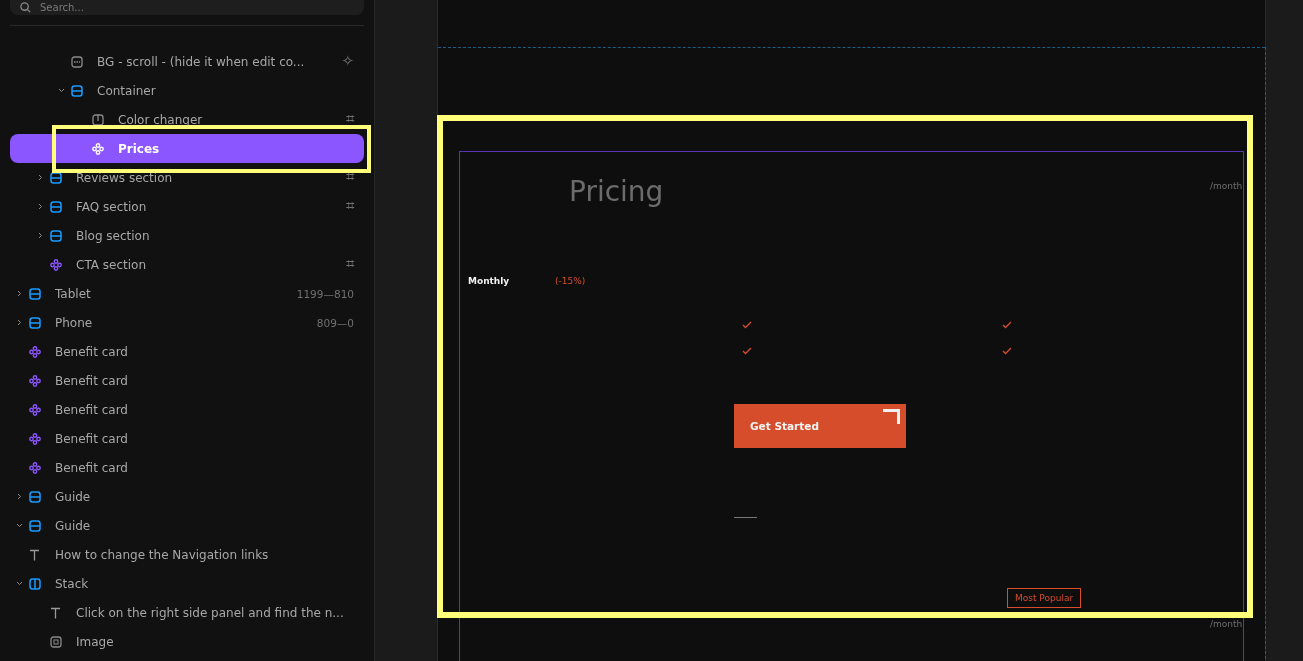  I want to click on layer-item: CTA section ⌗, so click(187, 264).